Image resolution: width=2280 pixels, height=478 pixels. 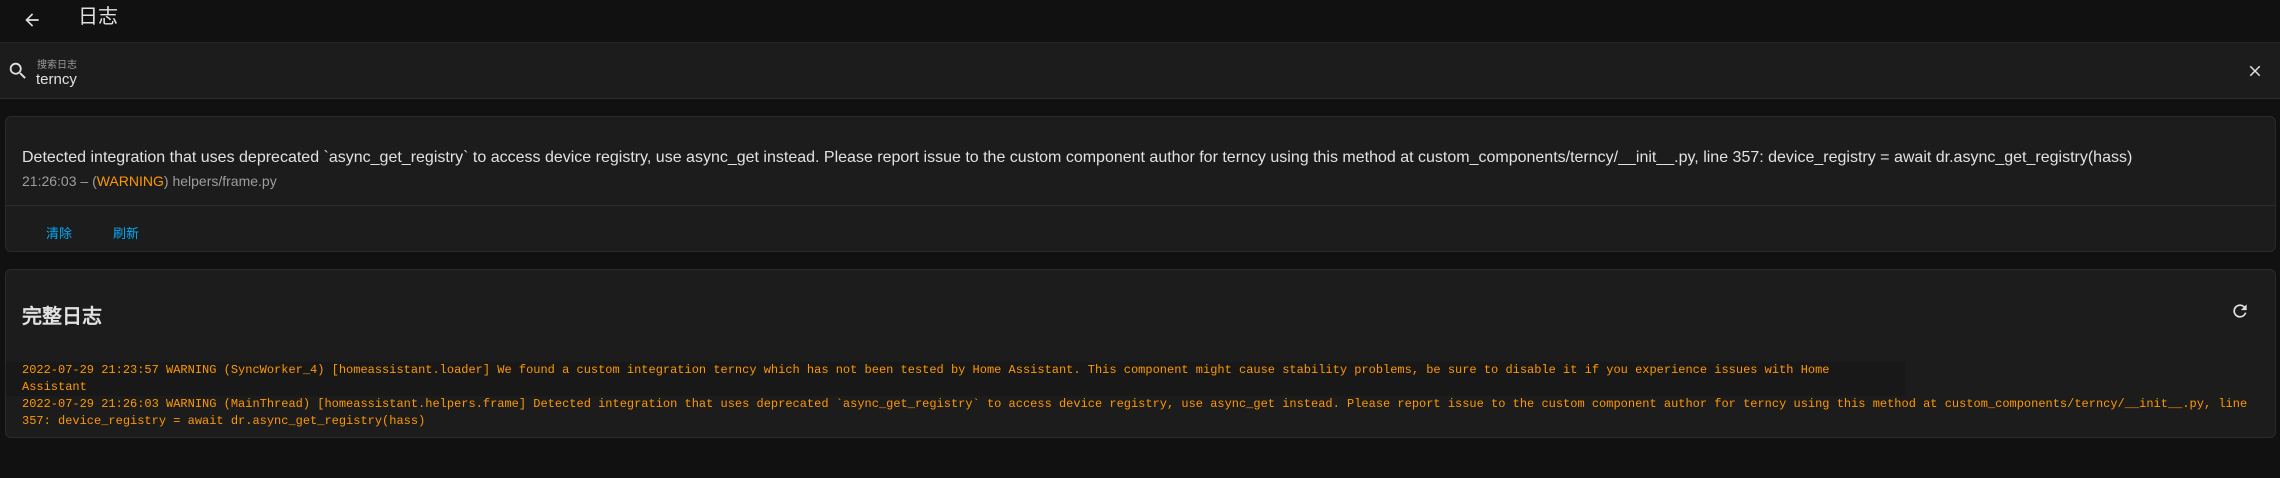 What do you see at coordinates (126, 232) in the screenshot?
I see `refresh-log-button: 刷新` at bounding box center [126, 232].